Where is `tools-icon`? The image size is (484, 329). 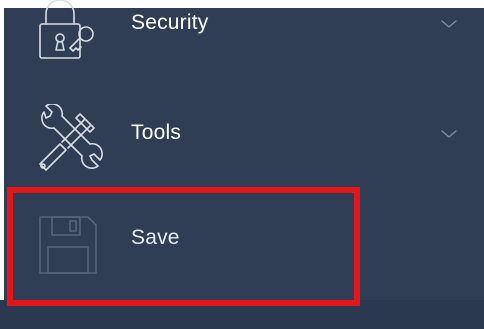
tools-icon is located at coordinates (68, 139).